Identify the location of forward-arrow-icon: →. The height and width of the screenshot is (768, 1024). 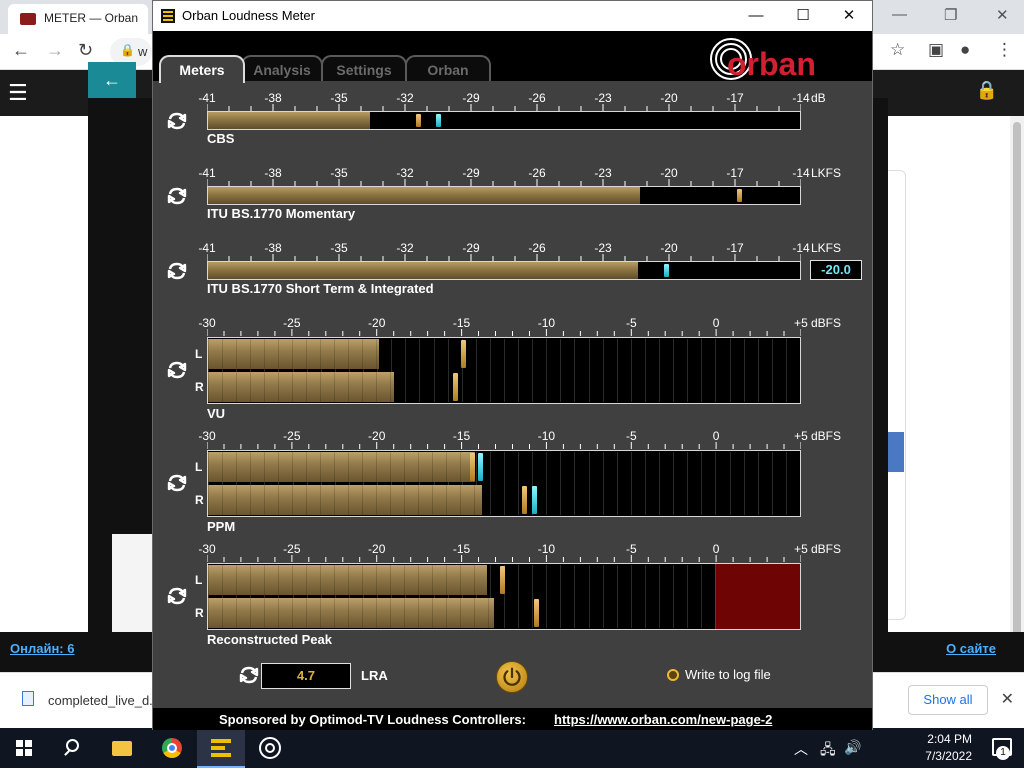
(55, 50).